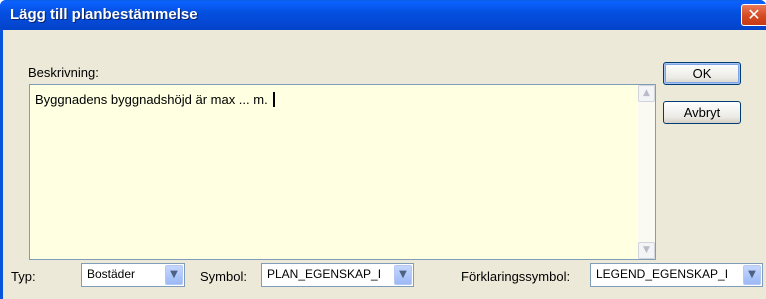 This screenshot has height=299, width=766. I want to click on type-label: Typ:, so click(23, 276).